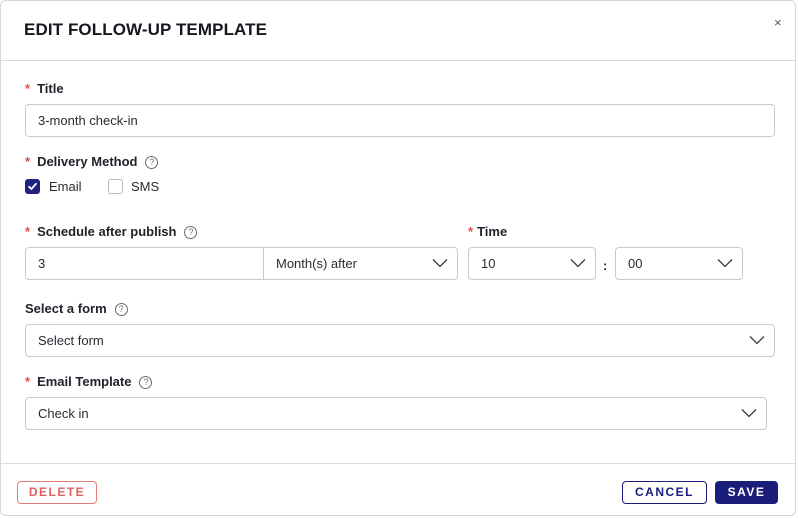 This screenshot has width=798, height=518. What do you see at coordinates (63, 413) in the screenshot?
I see `email-template-value: Check in` at bounding box center [63, 413].